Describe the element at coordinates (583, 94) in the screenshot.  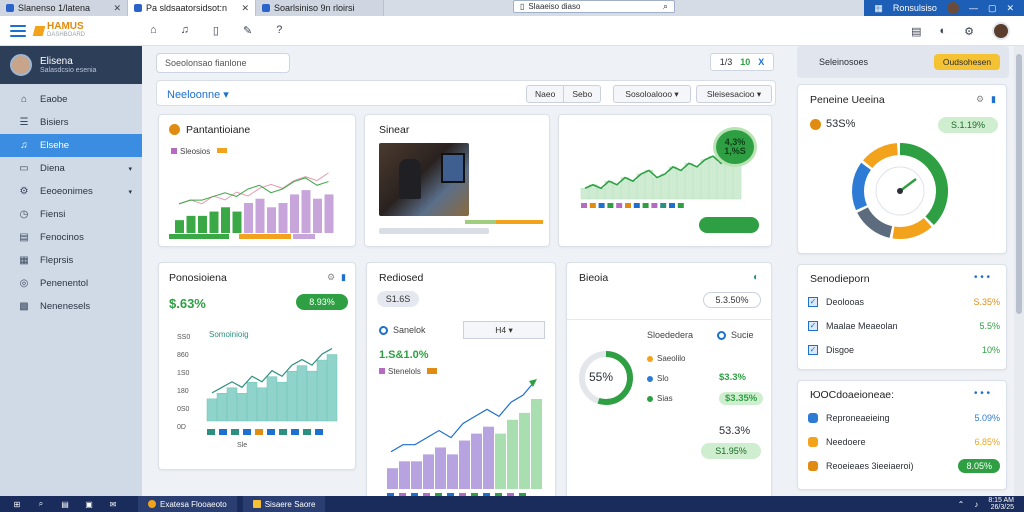
I see `view-button-b: Sebo` at that location.